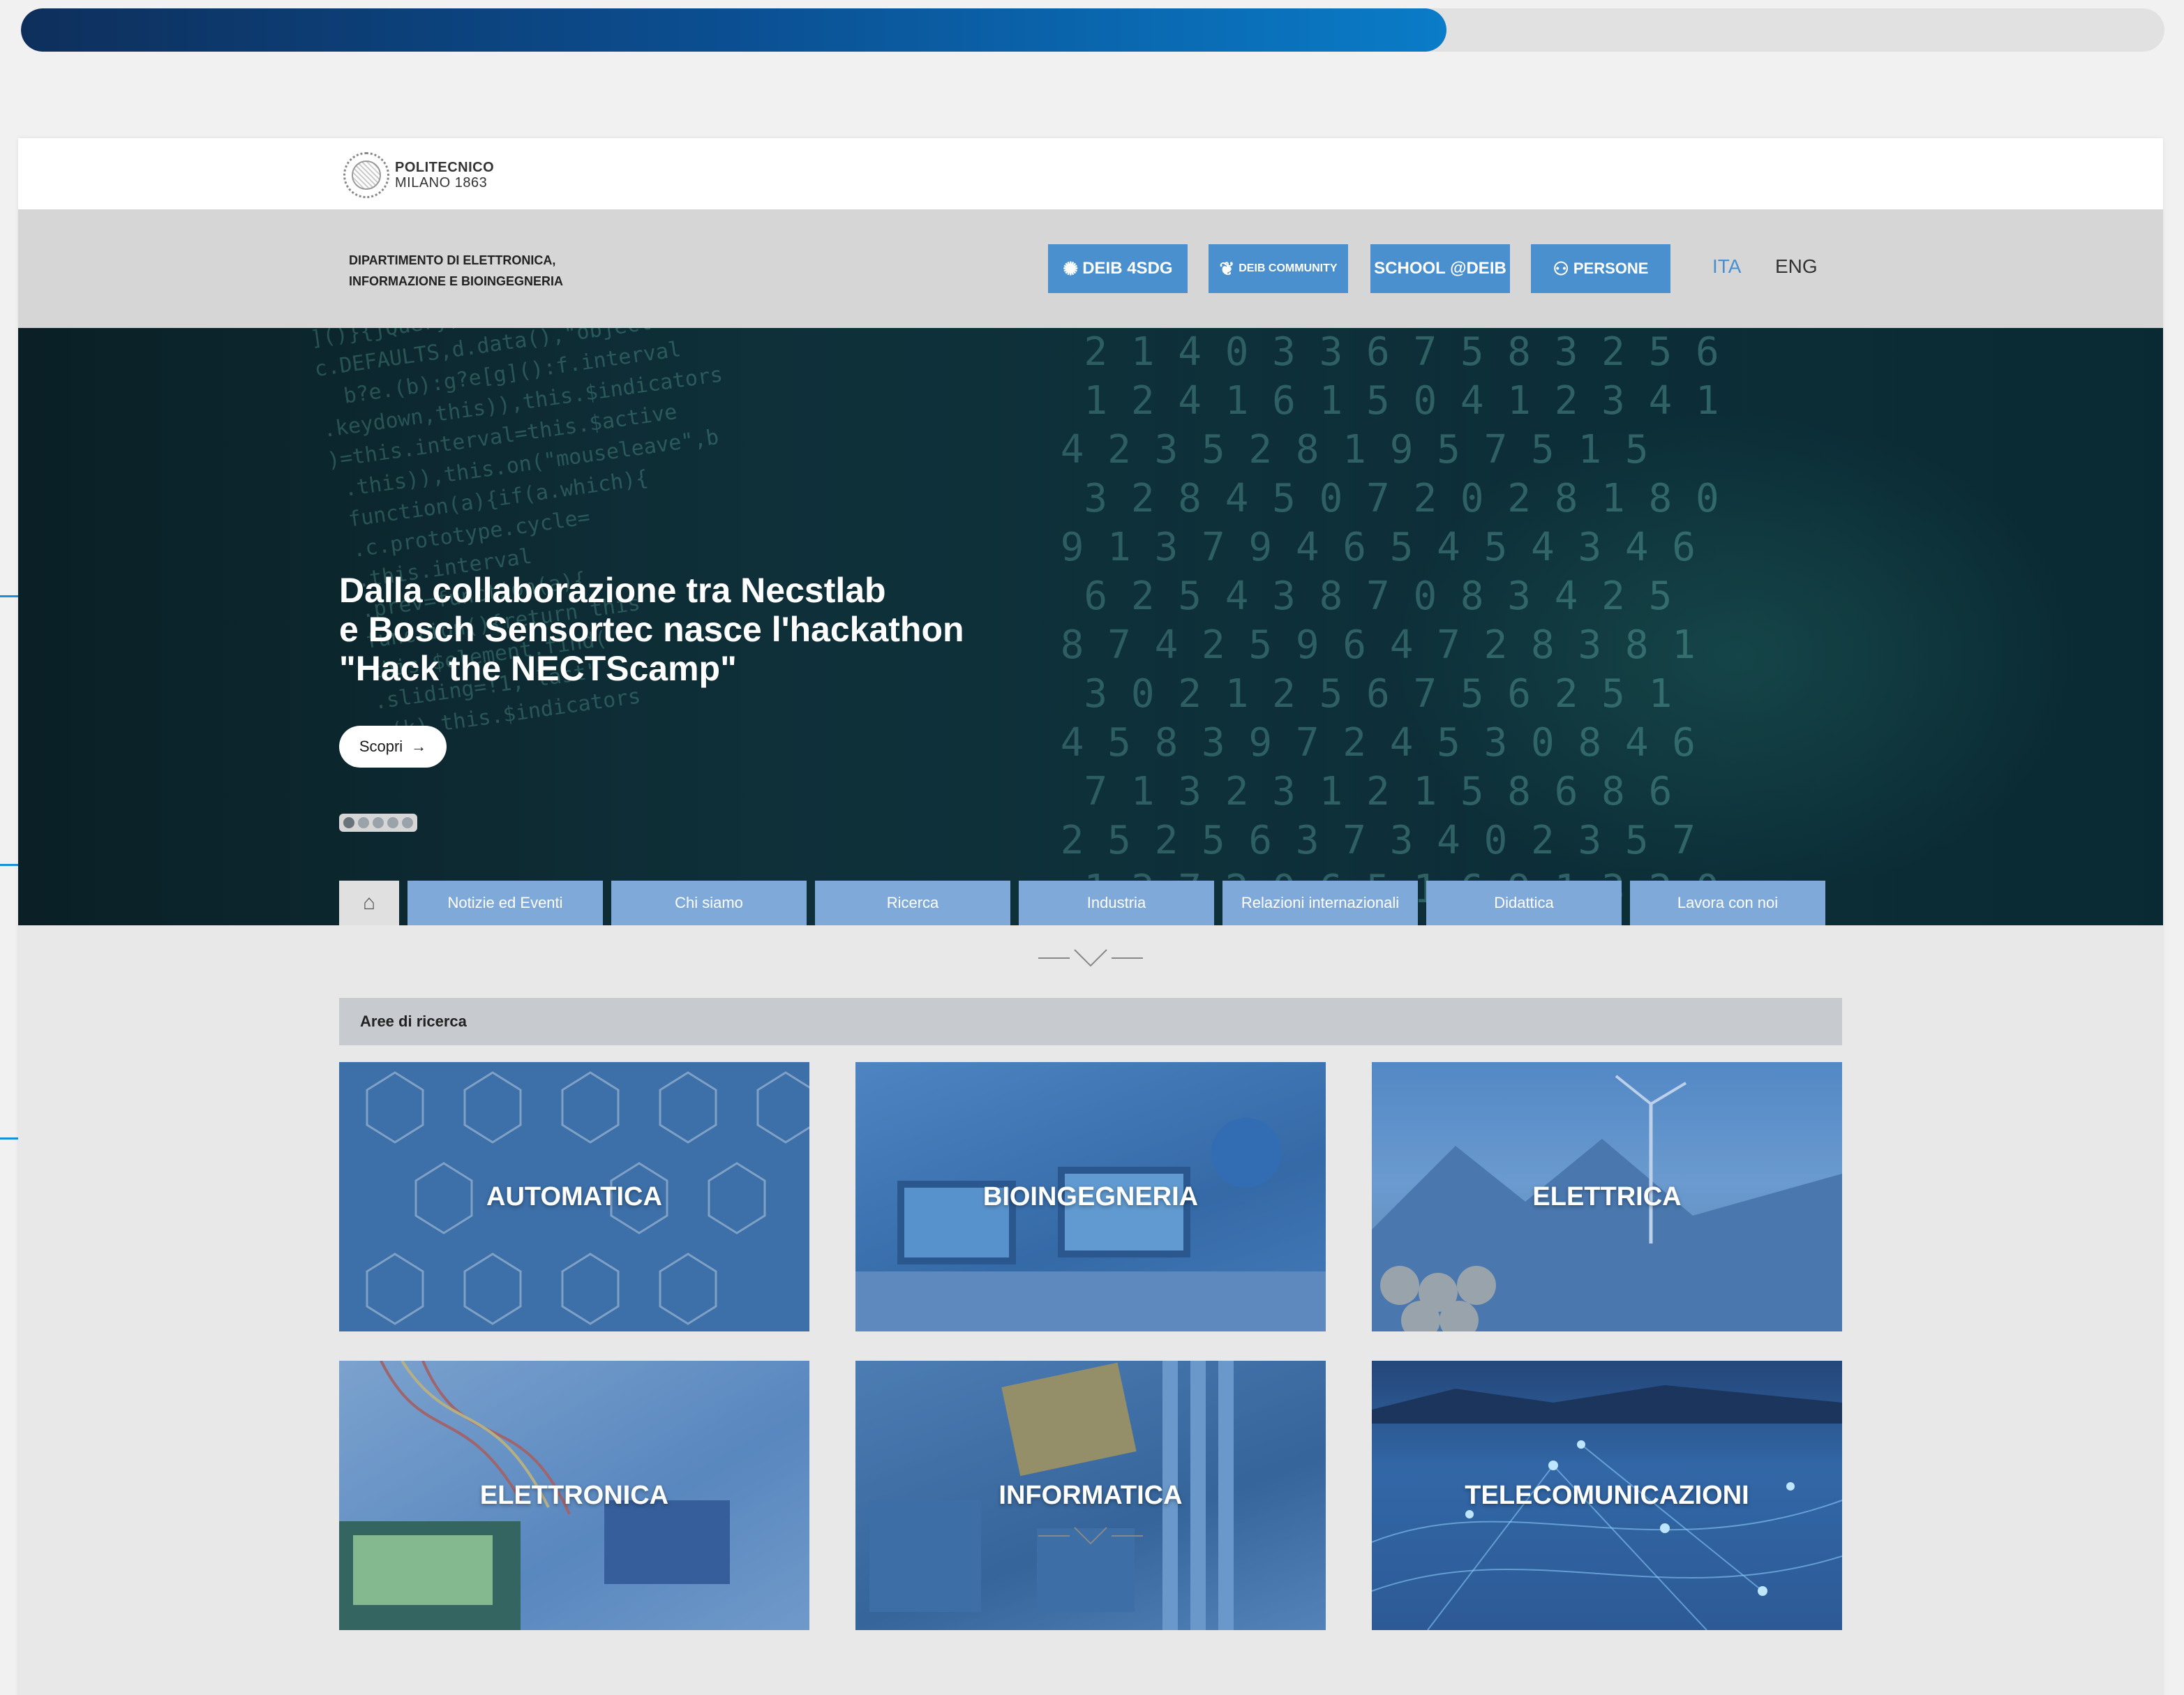 The width and height of the screenshot is (2184, 1695). I want to click on progress-bar, so click(1092, 30).